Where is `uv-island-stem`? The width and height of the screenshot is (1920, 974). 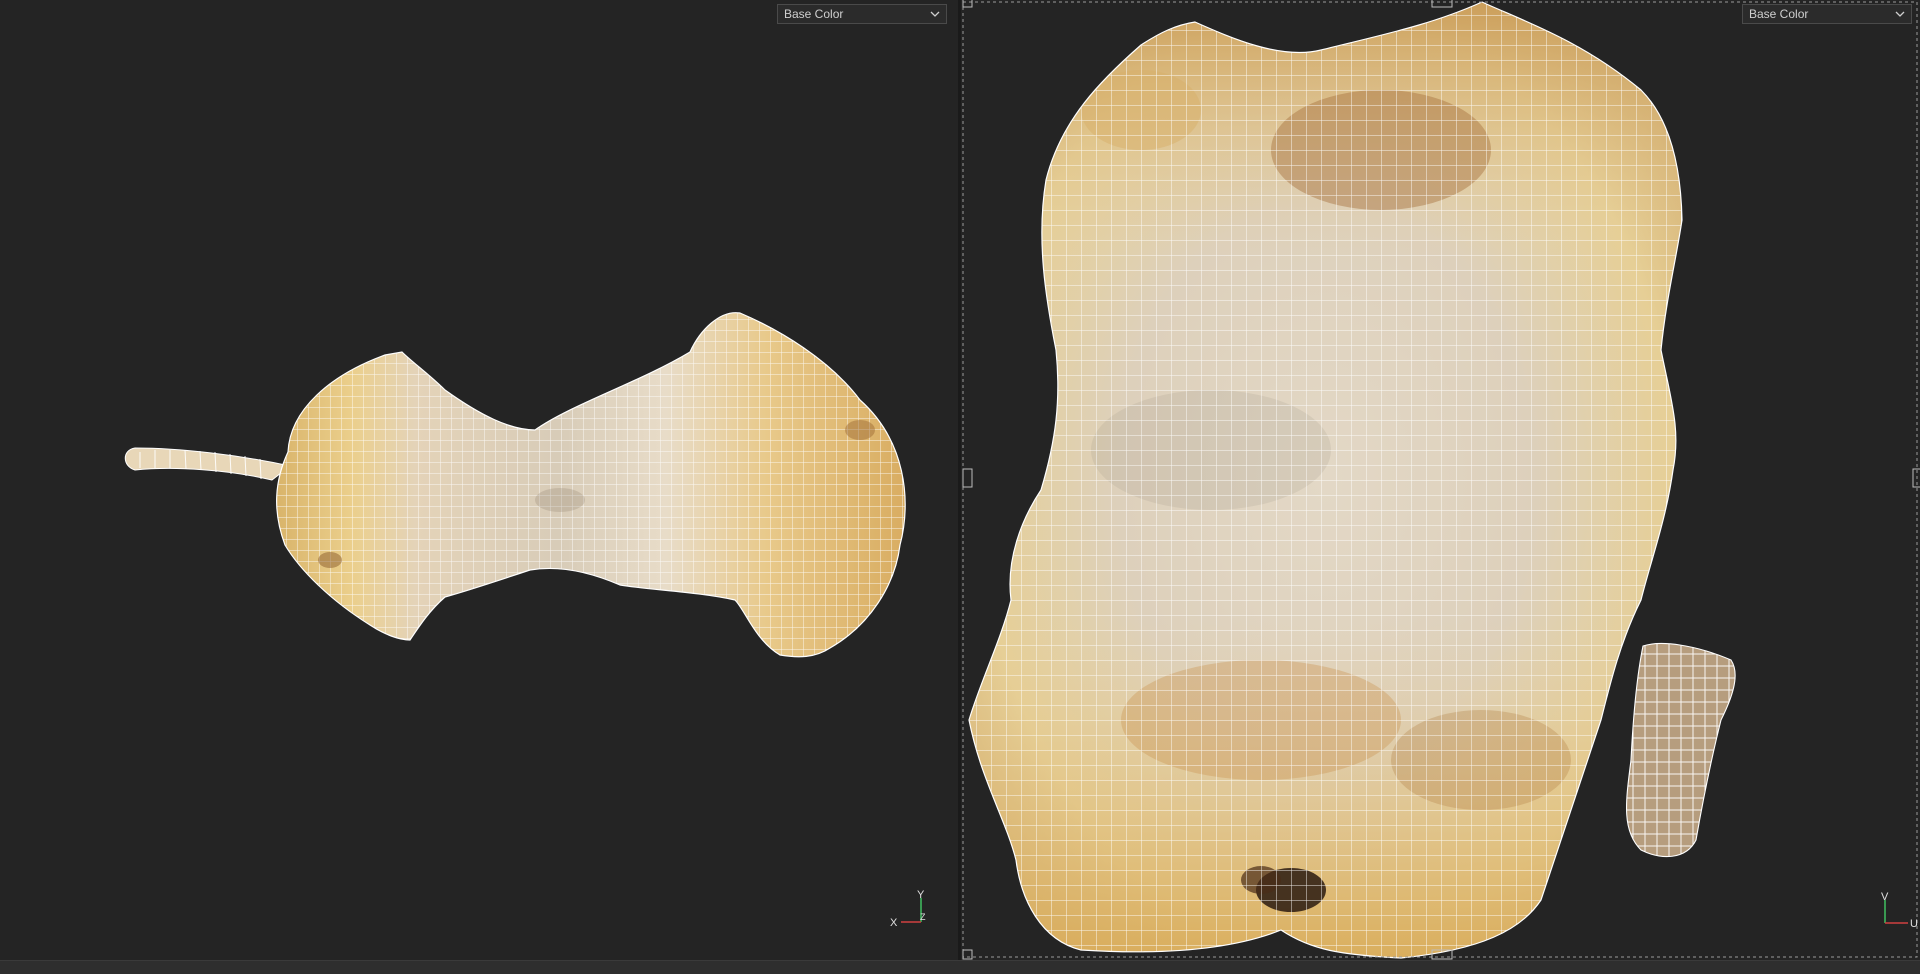
uv-island-stem is located at coordinates (1681, 750).